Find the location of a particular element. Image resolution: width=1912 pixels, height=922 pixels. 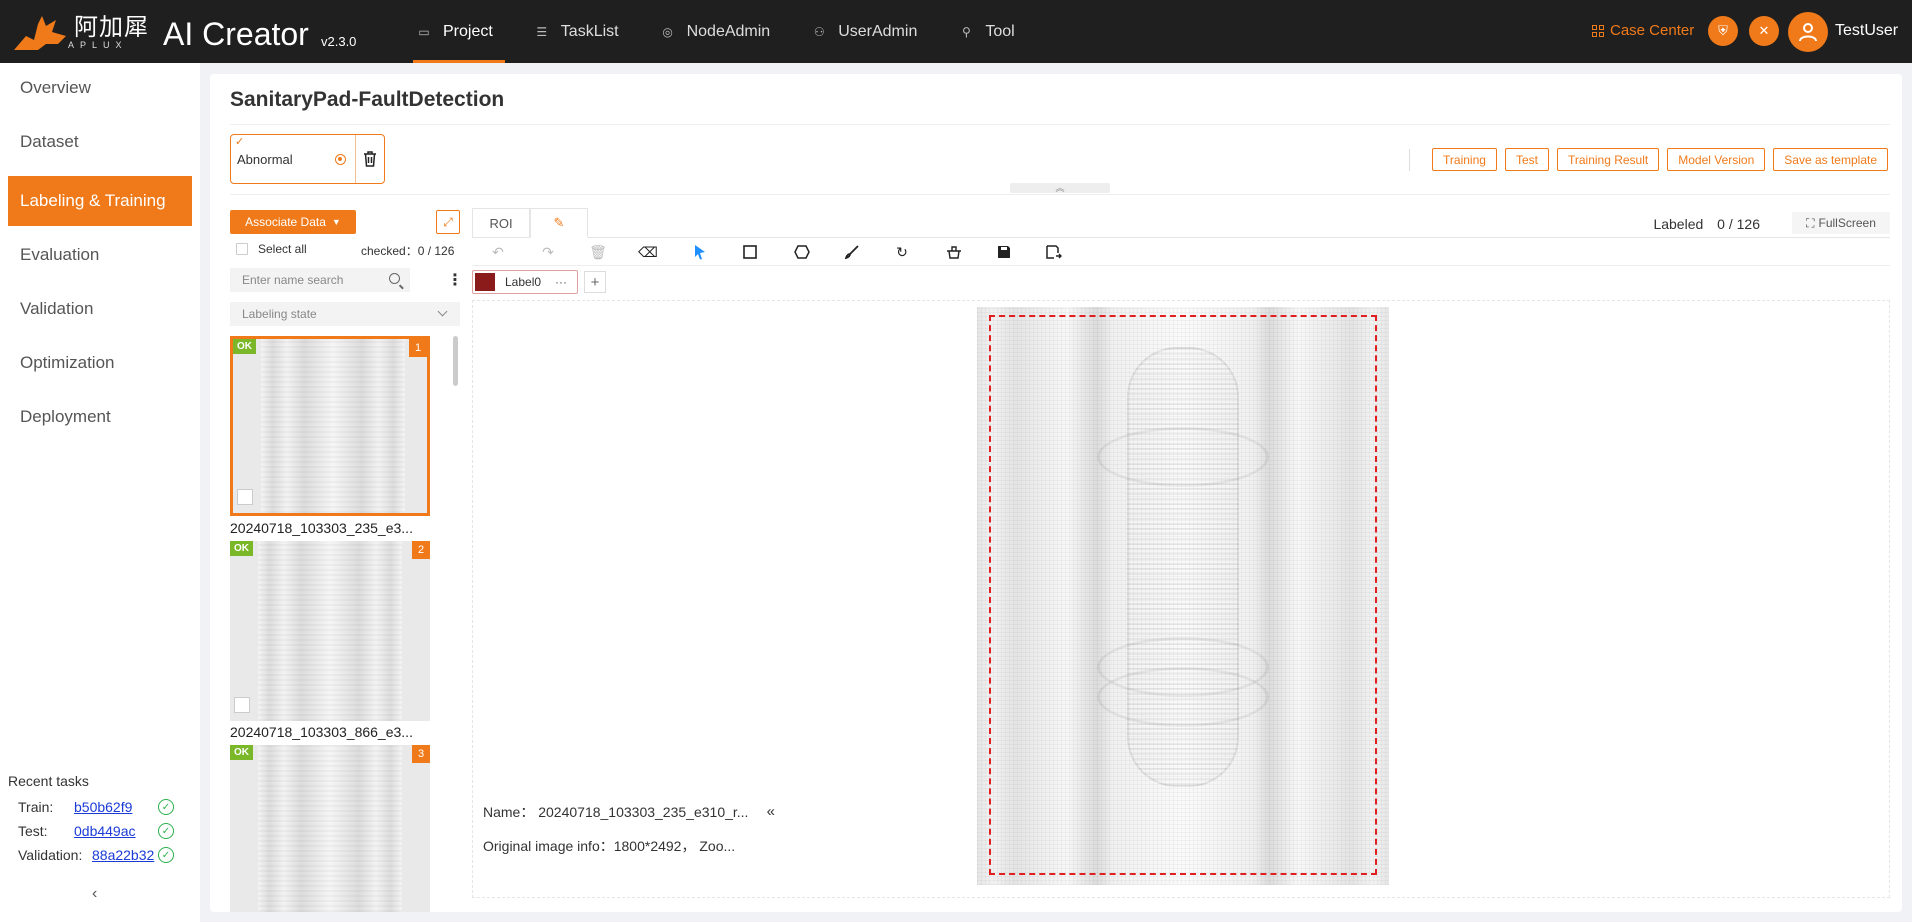

fullscreen-button: ⛶ FullScreen is located at coordinates (1841, 223).